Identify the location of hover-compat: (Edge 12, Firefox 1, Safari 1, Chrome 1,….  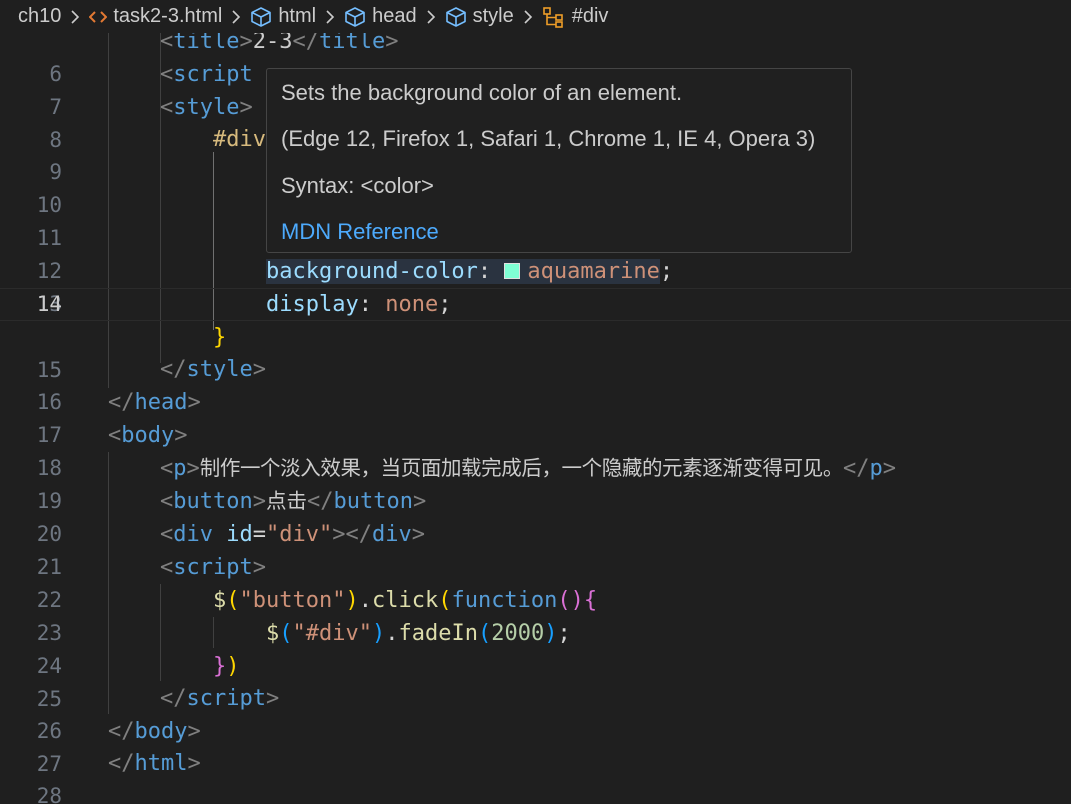
(548, 138).